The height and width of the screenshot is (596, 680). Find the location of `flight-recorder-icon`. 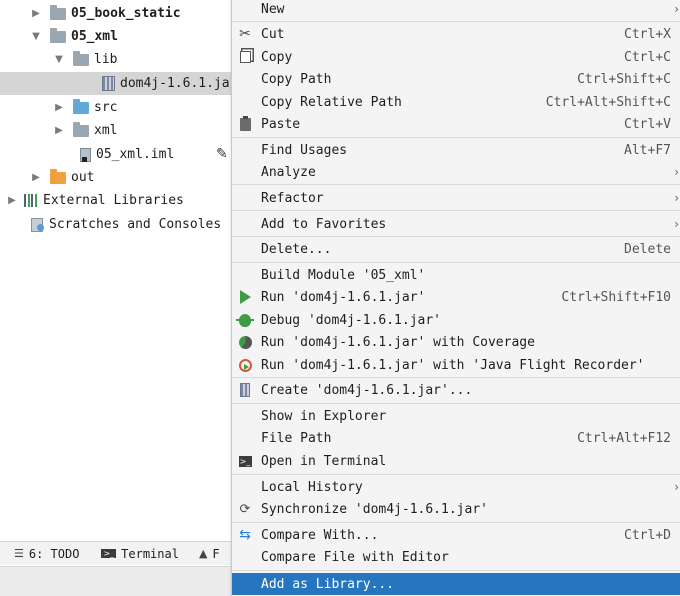

flight-recorder-icon is located at coordinates (245, 365).